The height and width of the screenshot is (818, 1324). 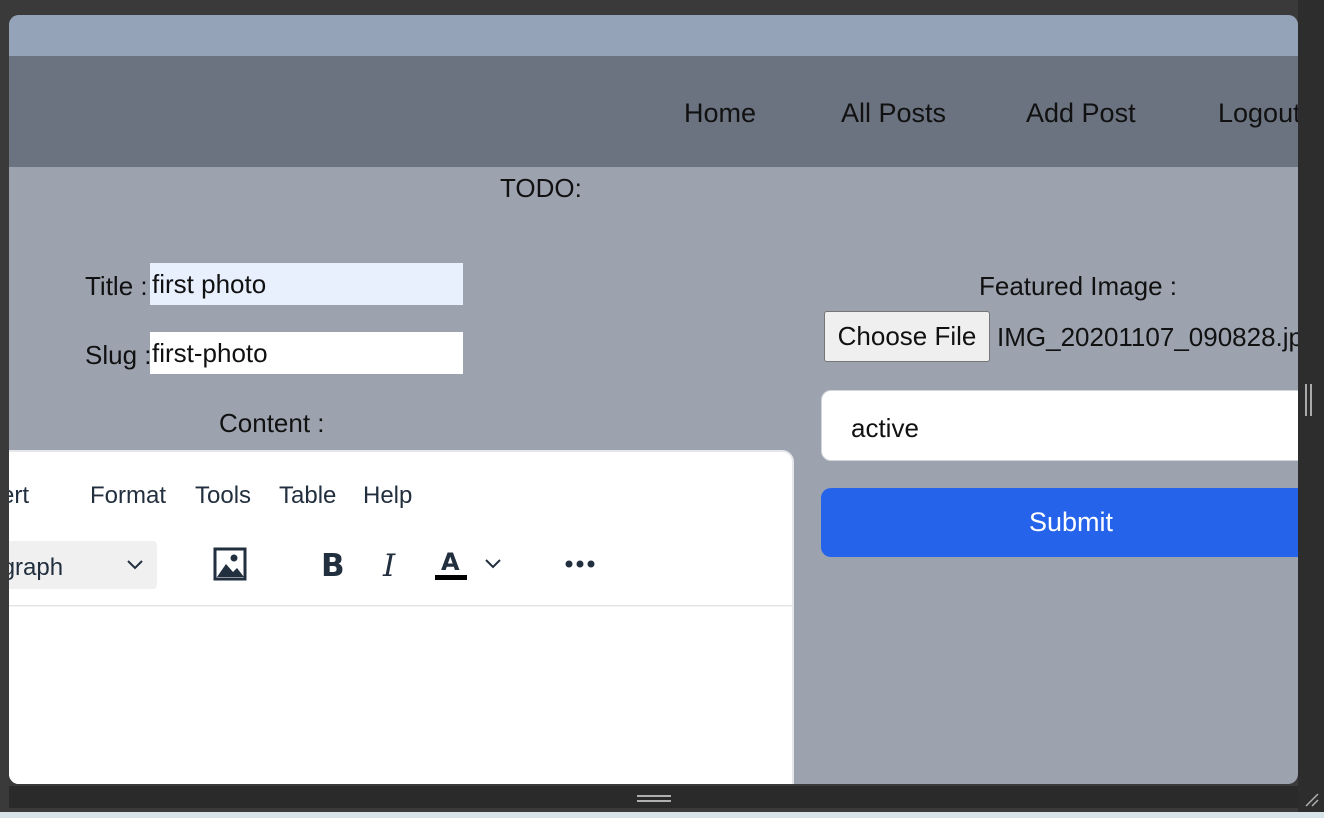 I want to click on submit-button: Submit, so click(x=1059, y=522).